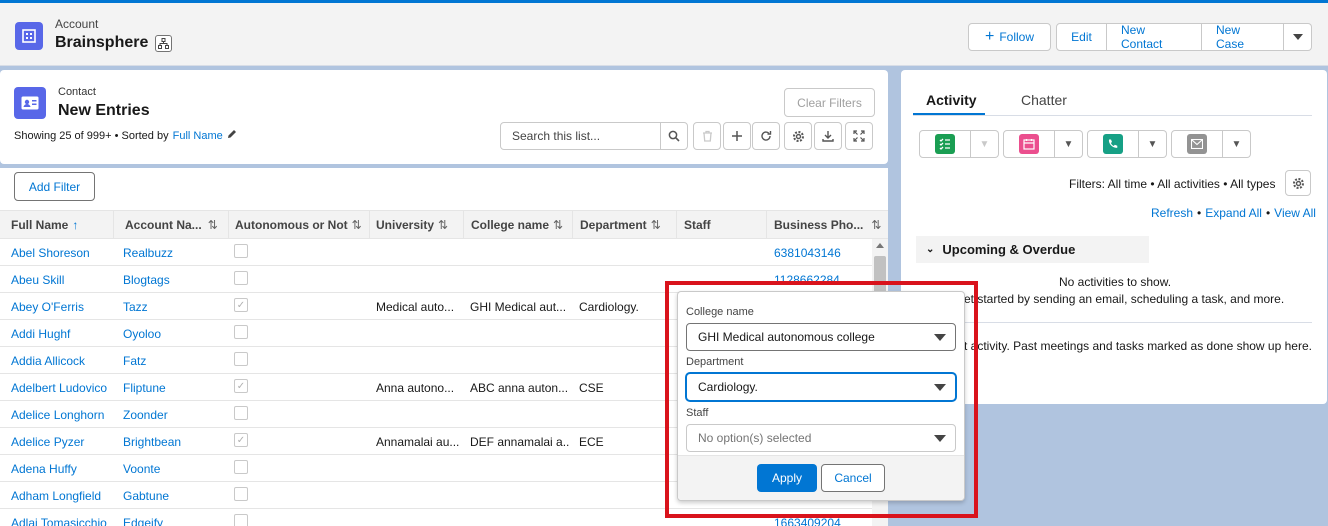 Image resolution: width=1328 pixels, height=526 pixels. What do you see at coordinates (61, 252) in the screenshot?
I see `cell-full-name: Abel Shoreson` at bounding box center [61, 252].